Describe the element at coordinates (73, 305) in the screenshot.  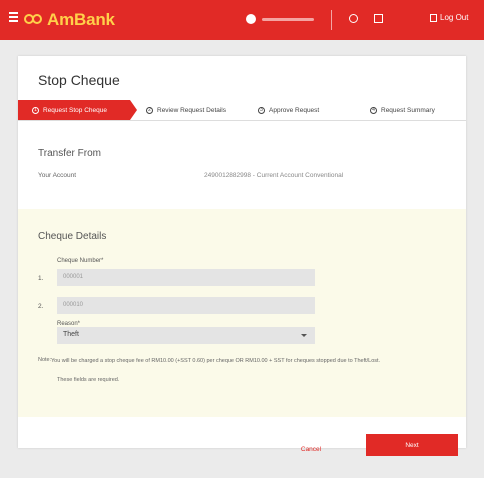
I see `input-placeholder: 000010` at that location.